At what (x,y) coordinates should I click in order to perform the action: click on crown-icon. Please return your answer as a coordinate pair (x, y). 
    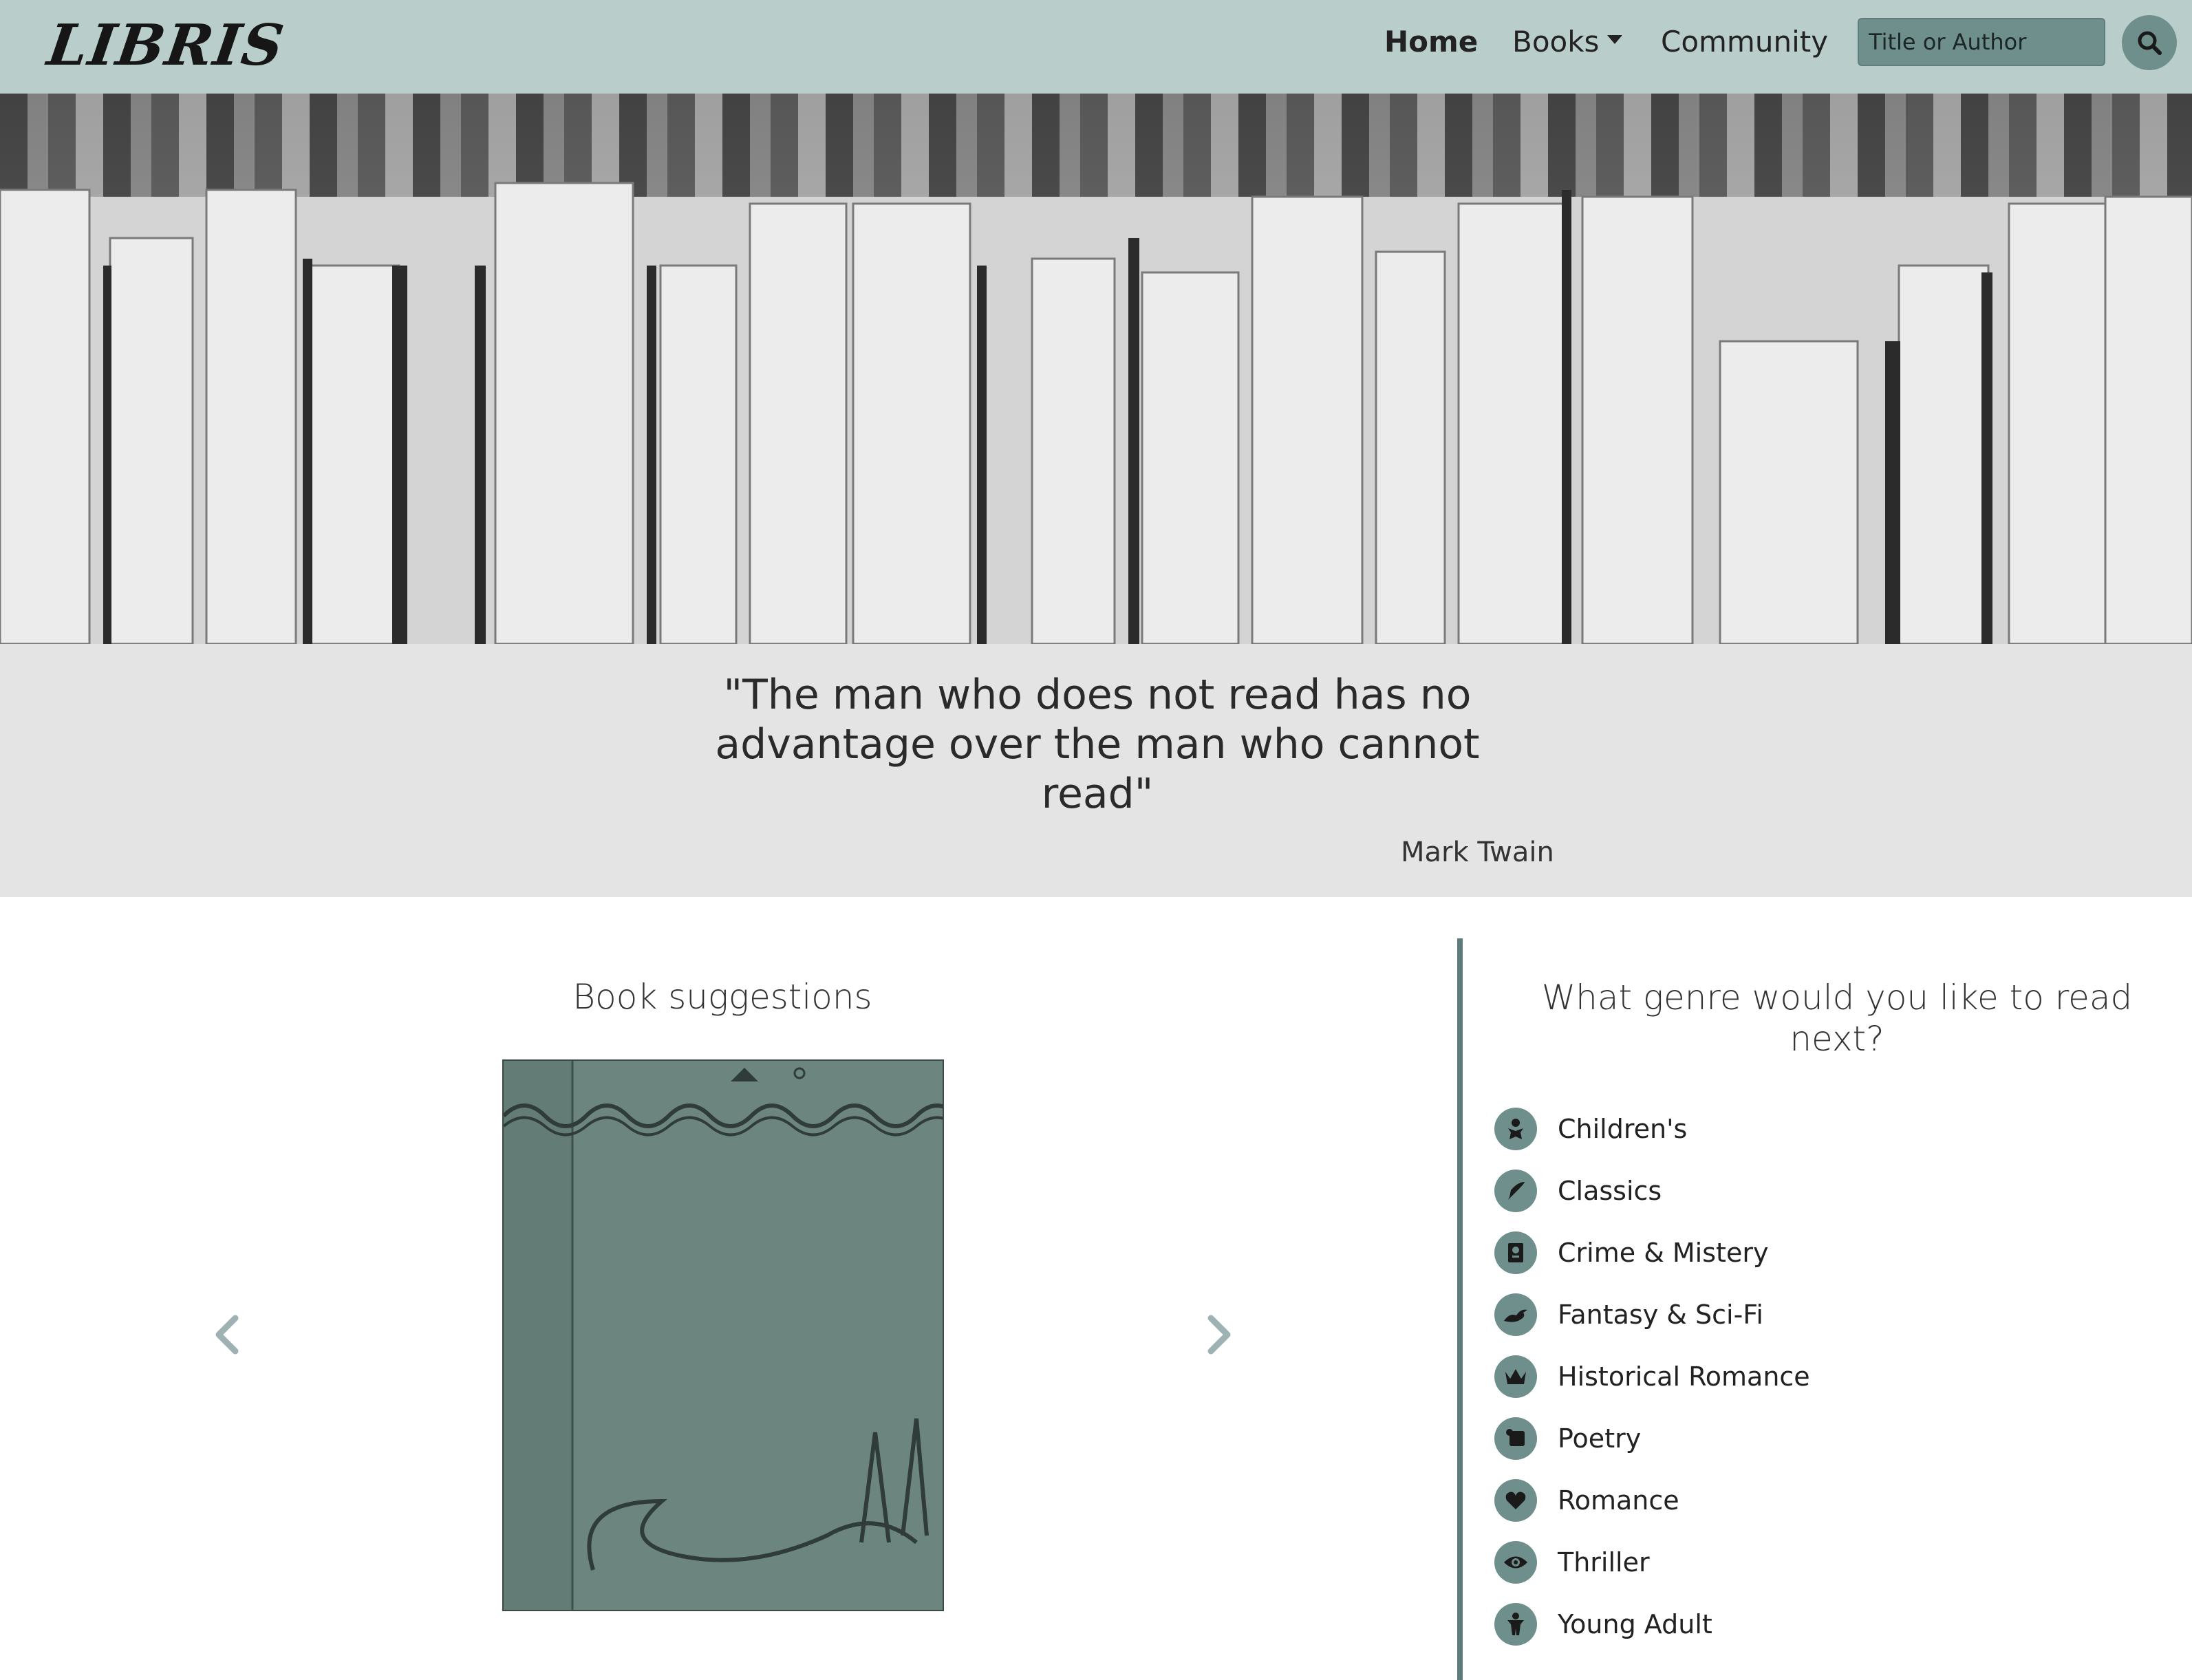
    Looking at the image, I should click on (1515, 1376).